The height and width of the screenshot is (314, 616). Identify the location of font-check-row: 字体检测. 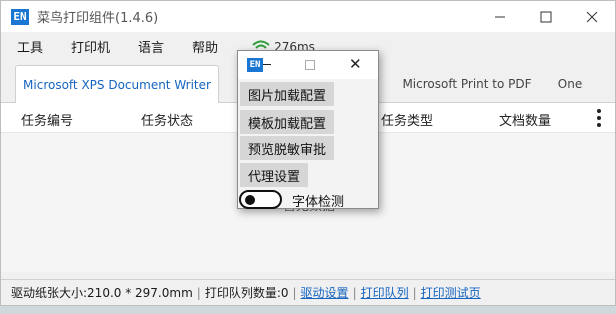
(308, 199).